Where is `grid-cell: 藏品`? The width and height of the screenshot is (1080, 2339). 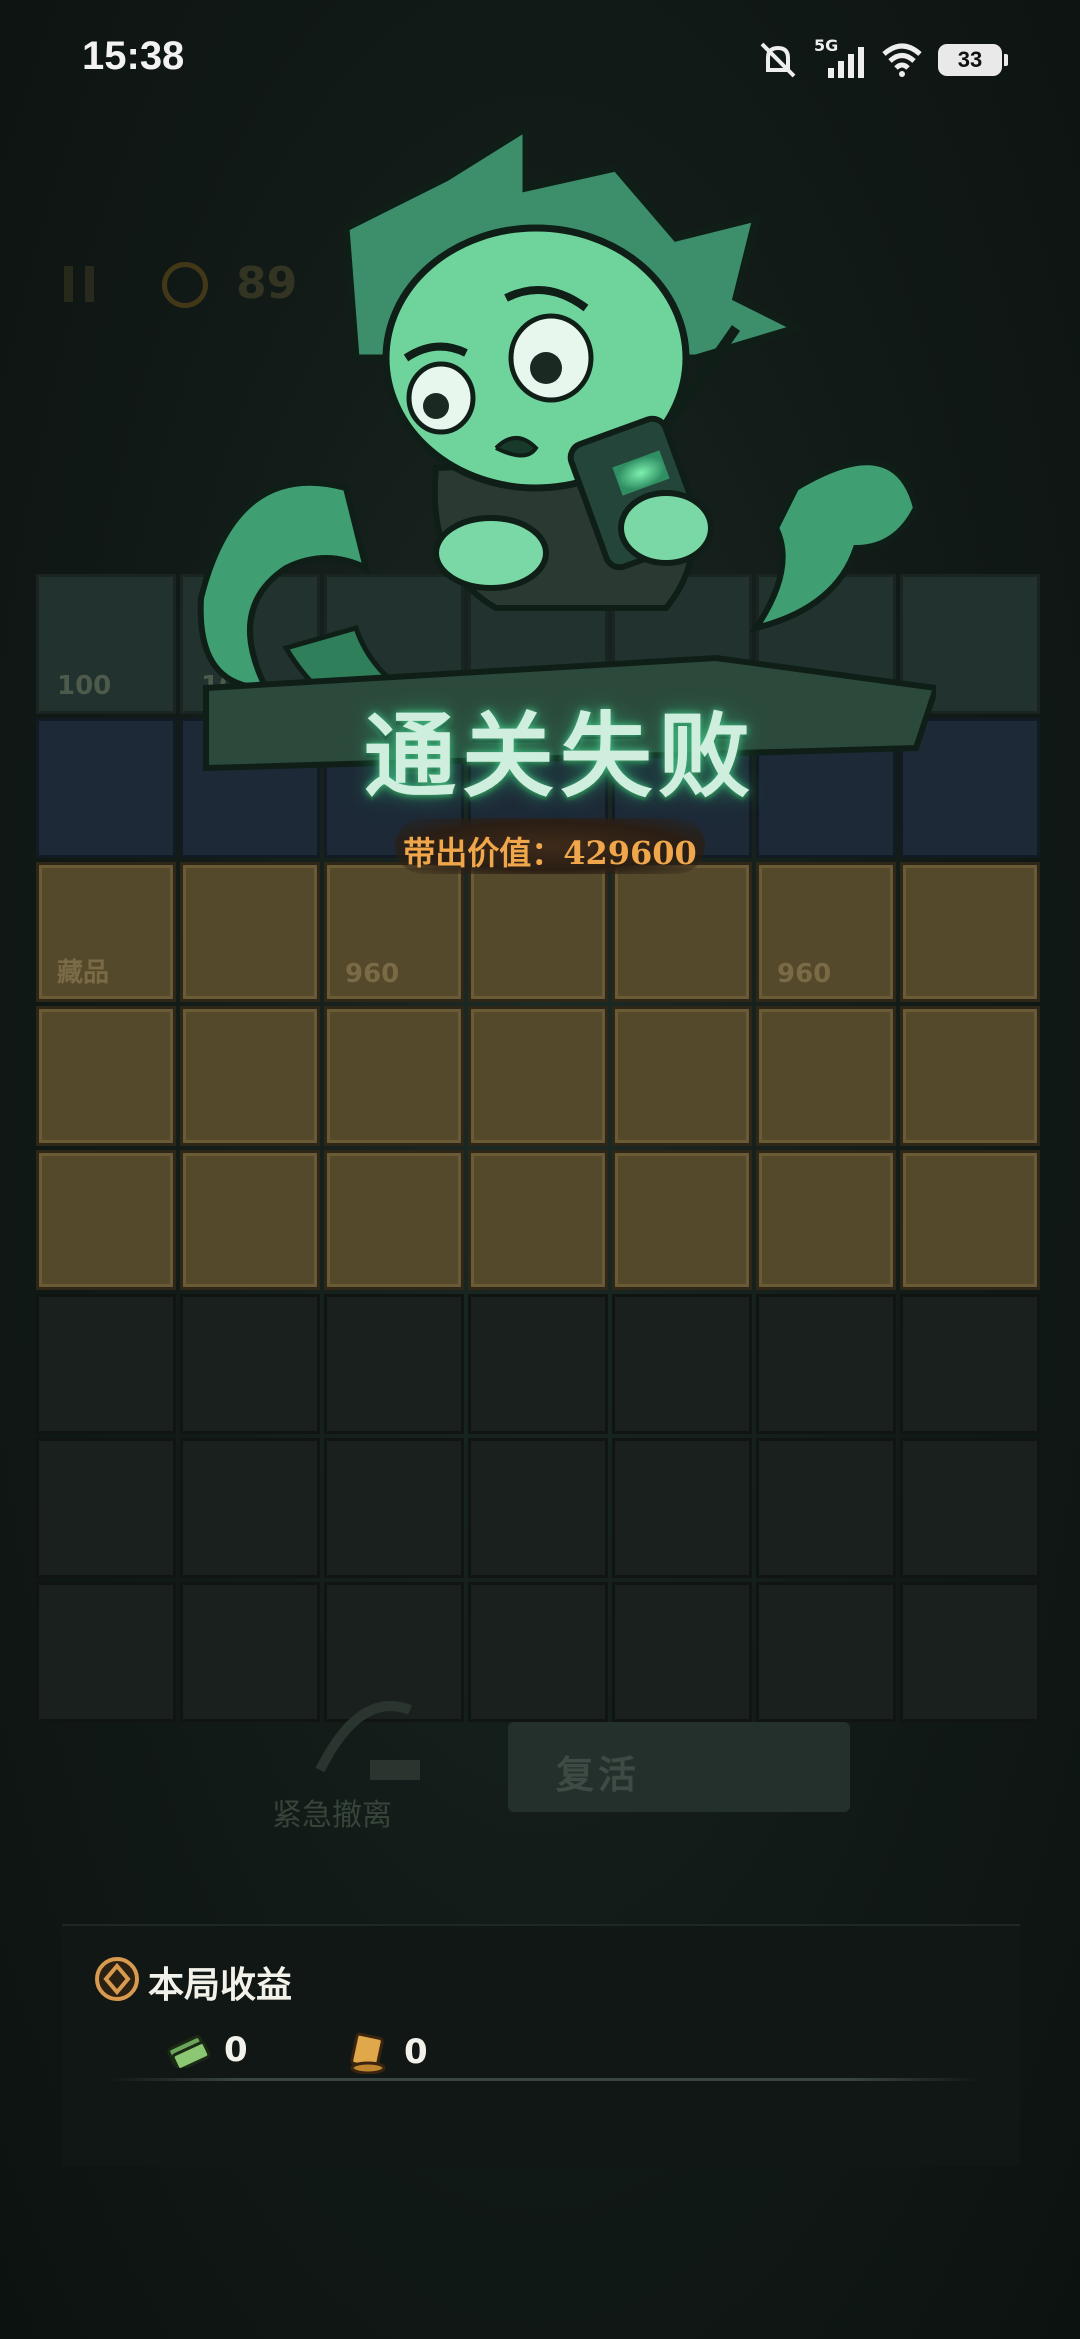
grid-cell: 藏品 is located at coordinates (106, 932).